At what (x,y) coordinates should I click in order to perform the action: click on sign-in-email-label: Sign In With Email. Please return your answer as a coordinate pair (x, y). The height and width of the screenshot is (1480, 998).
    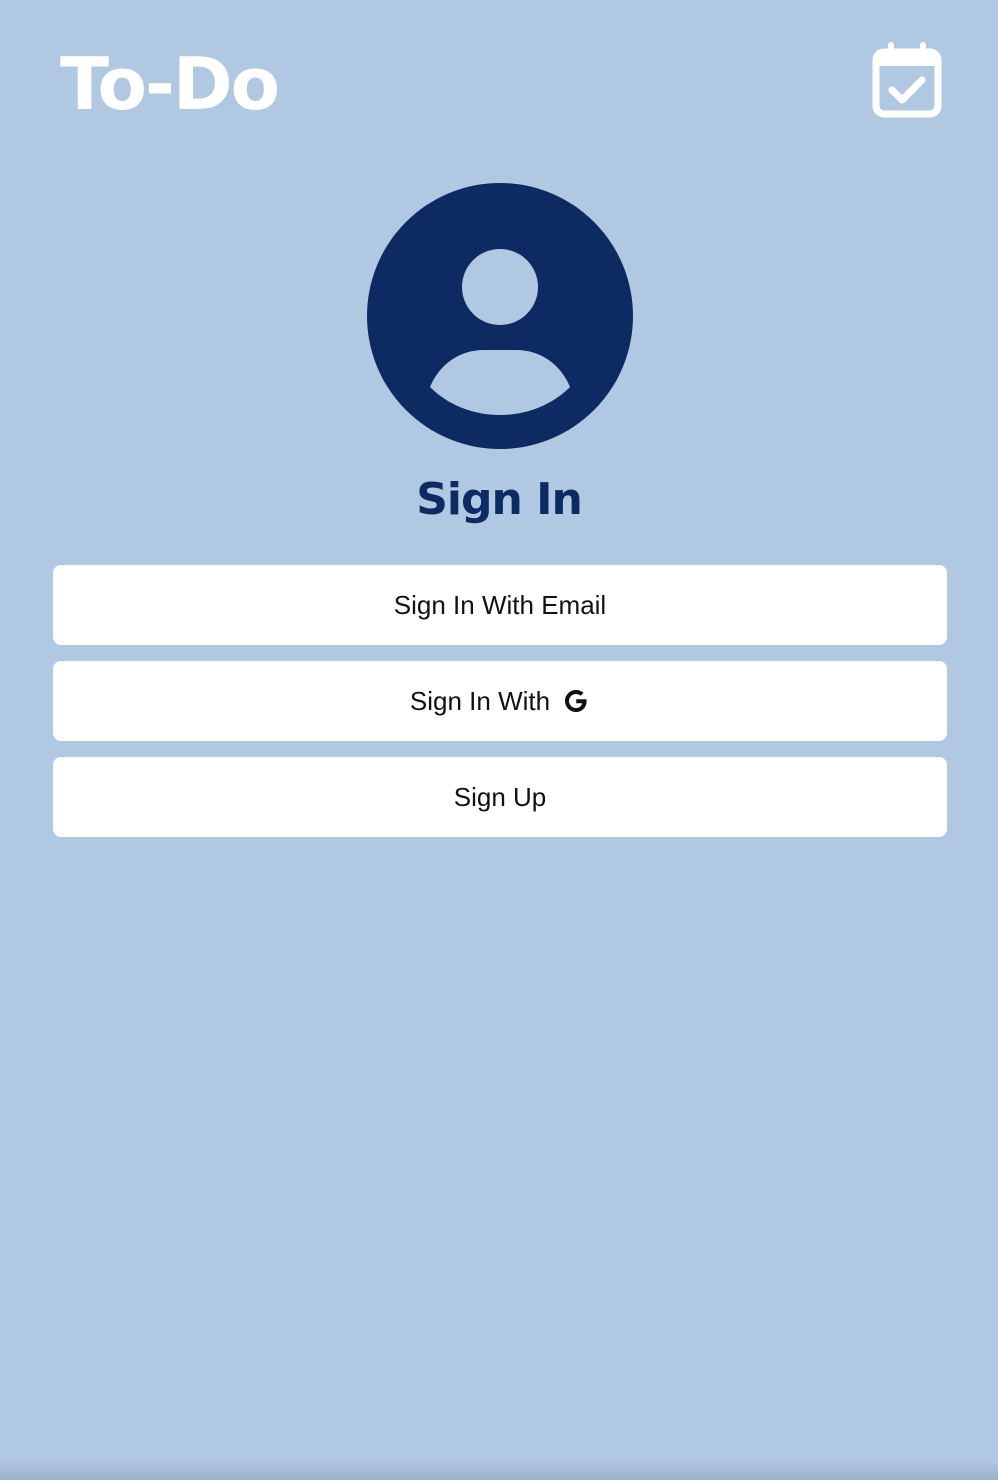
    Looking at the image, I should click on (500, 604).